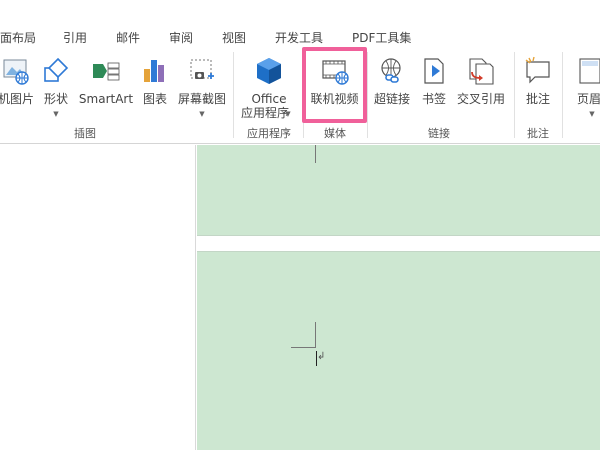 This screenshot has height=450, width=600. Describe the element at coordinates (269, 133) in the screenshot. I see `group-label-apps: 应用程序` at that location.